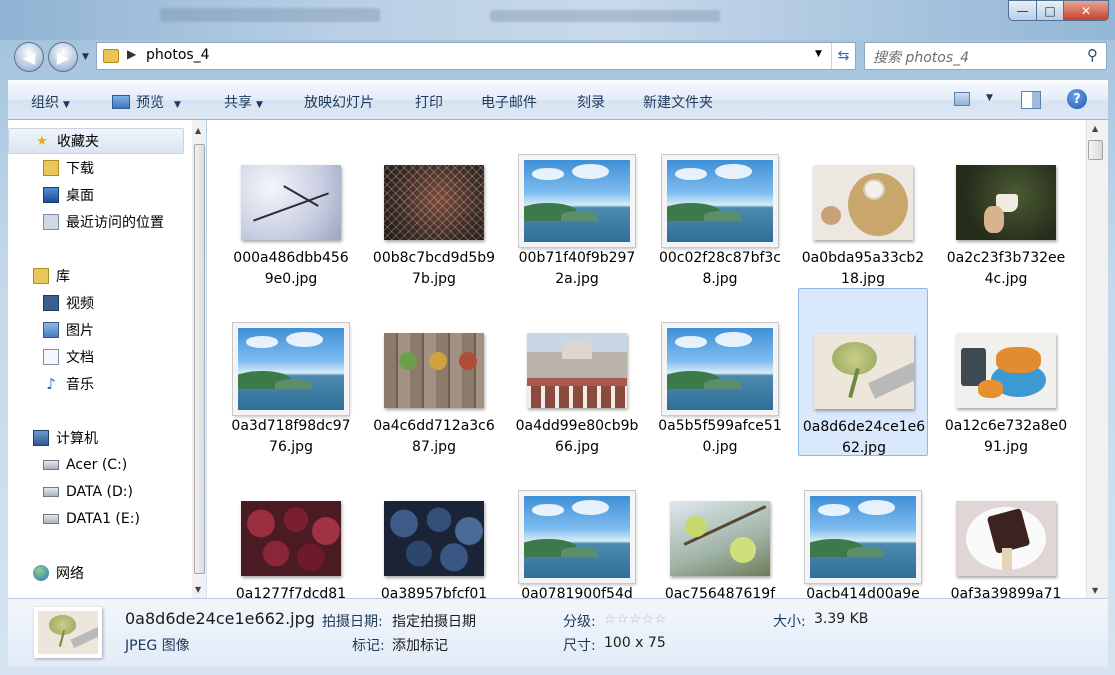 The height and width of the screenshot is (675, 1115). Describe the element at coordinates (1006, 592) in the screenshot. I see `file-name: 0af3a39899a71` at that location.